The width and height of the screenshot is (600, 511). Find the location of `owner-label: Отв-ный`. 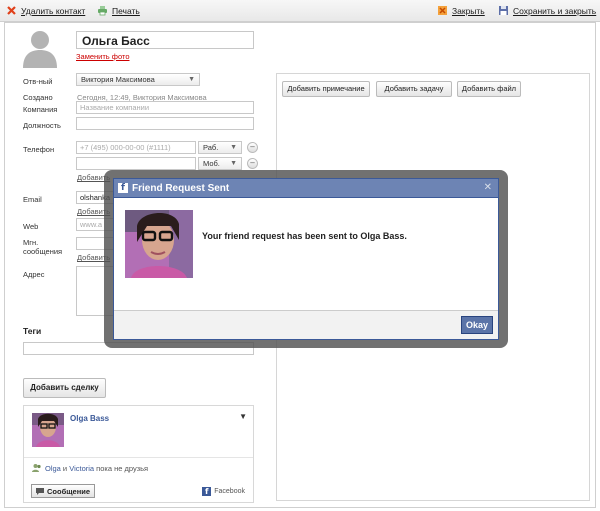

owner-label: Отв-ный is located at coordinates (38, 81).